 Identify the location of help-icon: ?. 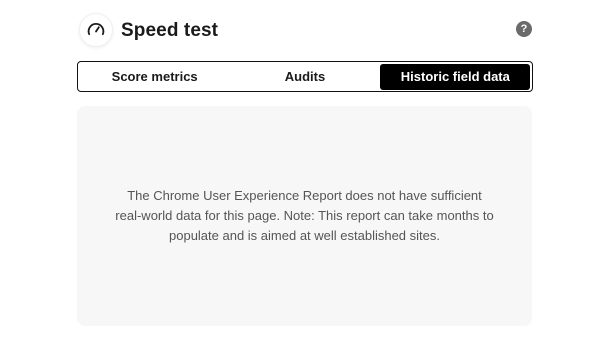
(524, 29).